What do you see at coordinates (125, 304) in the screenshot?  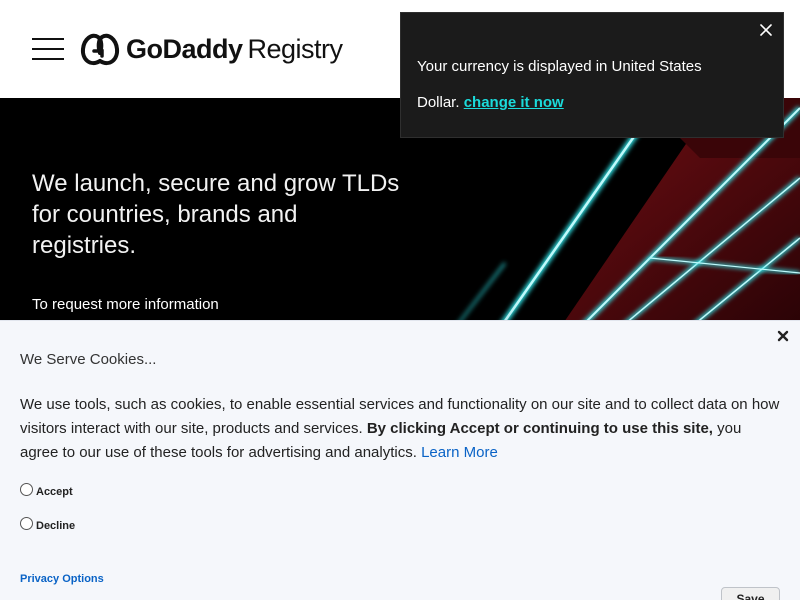 I see `hero-subtext: To request more information` at bounding box center [125, 304].